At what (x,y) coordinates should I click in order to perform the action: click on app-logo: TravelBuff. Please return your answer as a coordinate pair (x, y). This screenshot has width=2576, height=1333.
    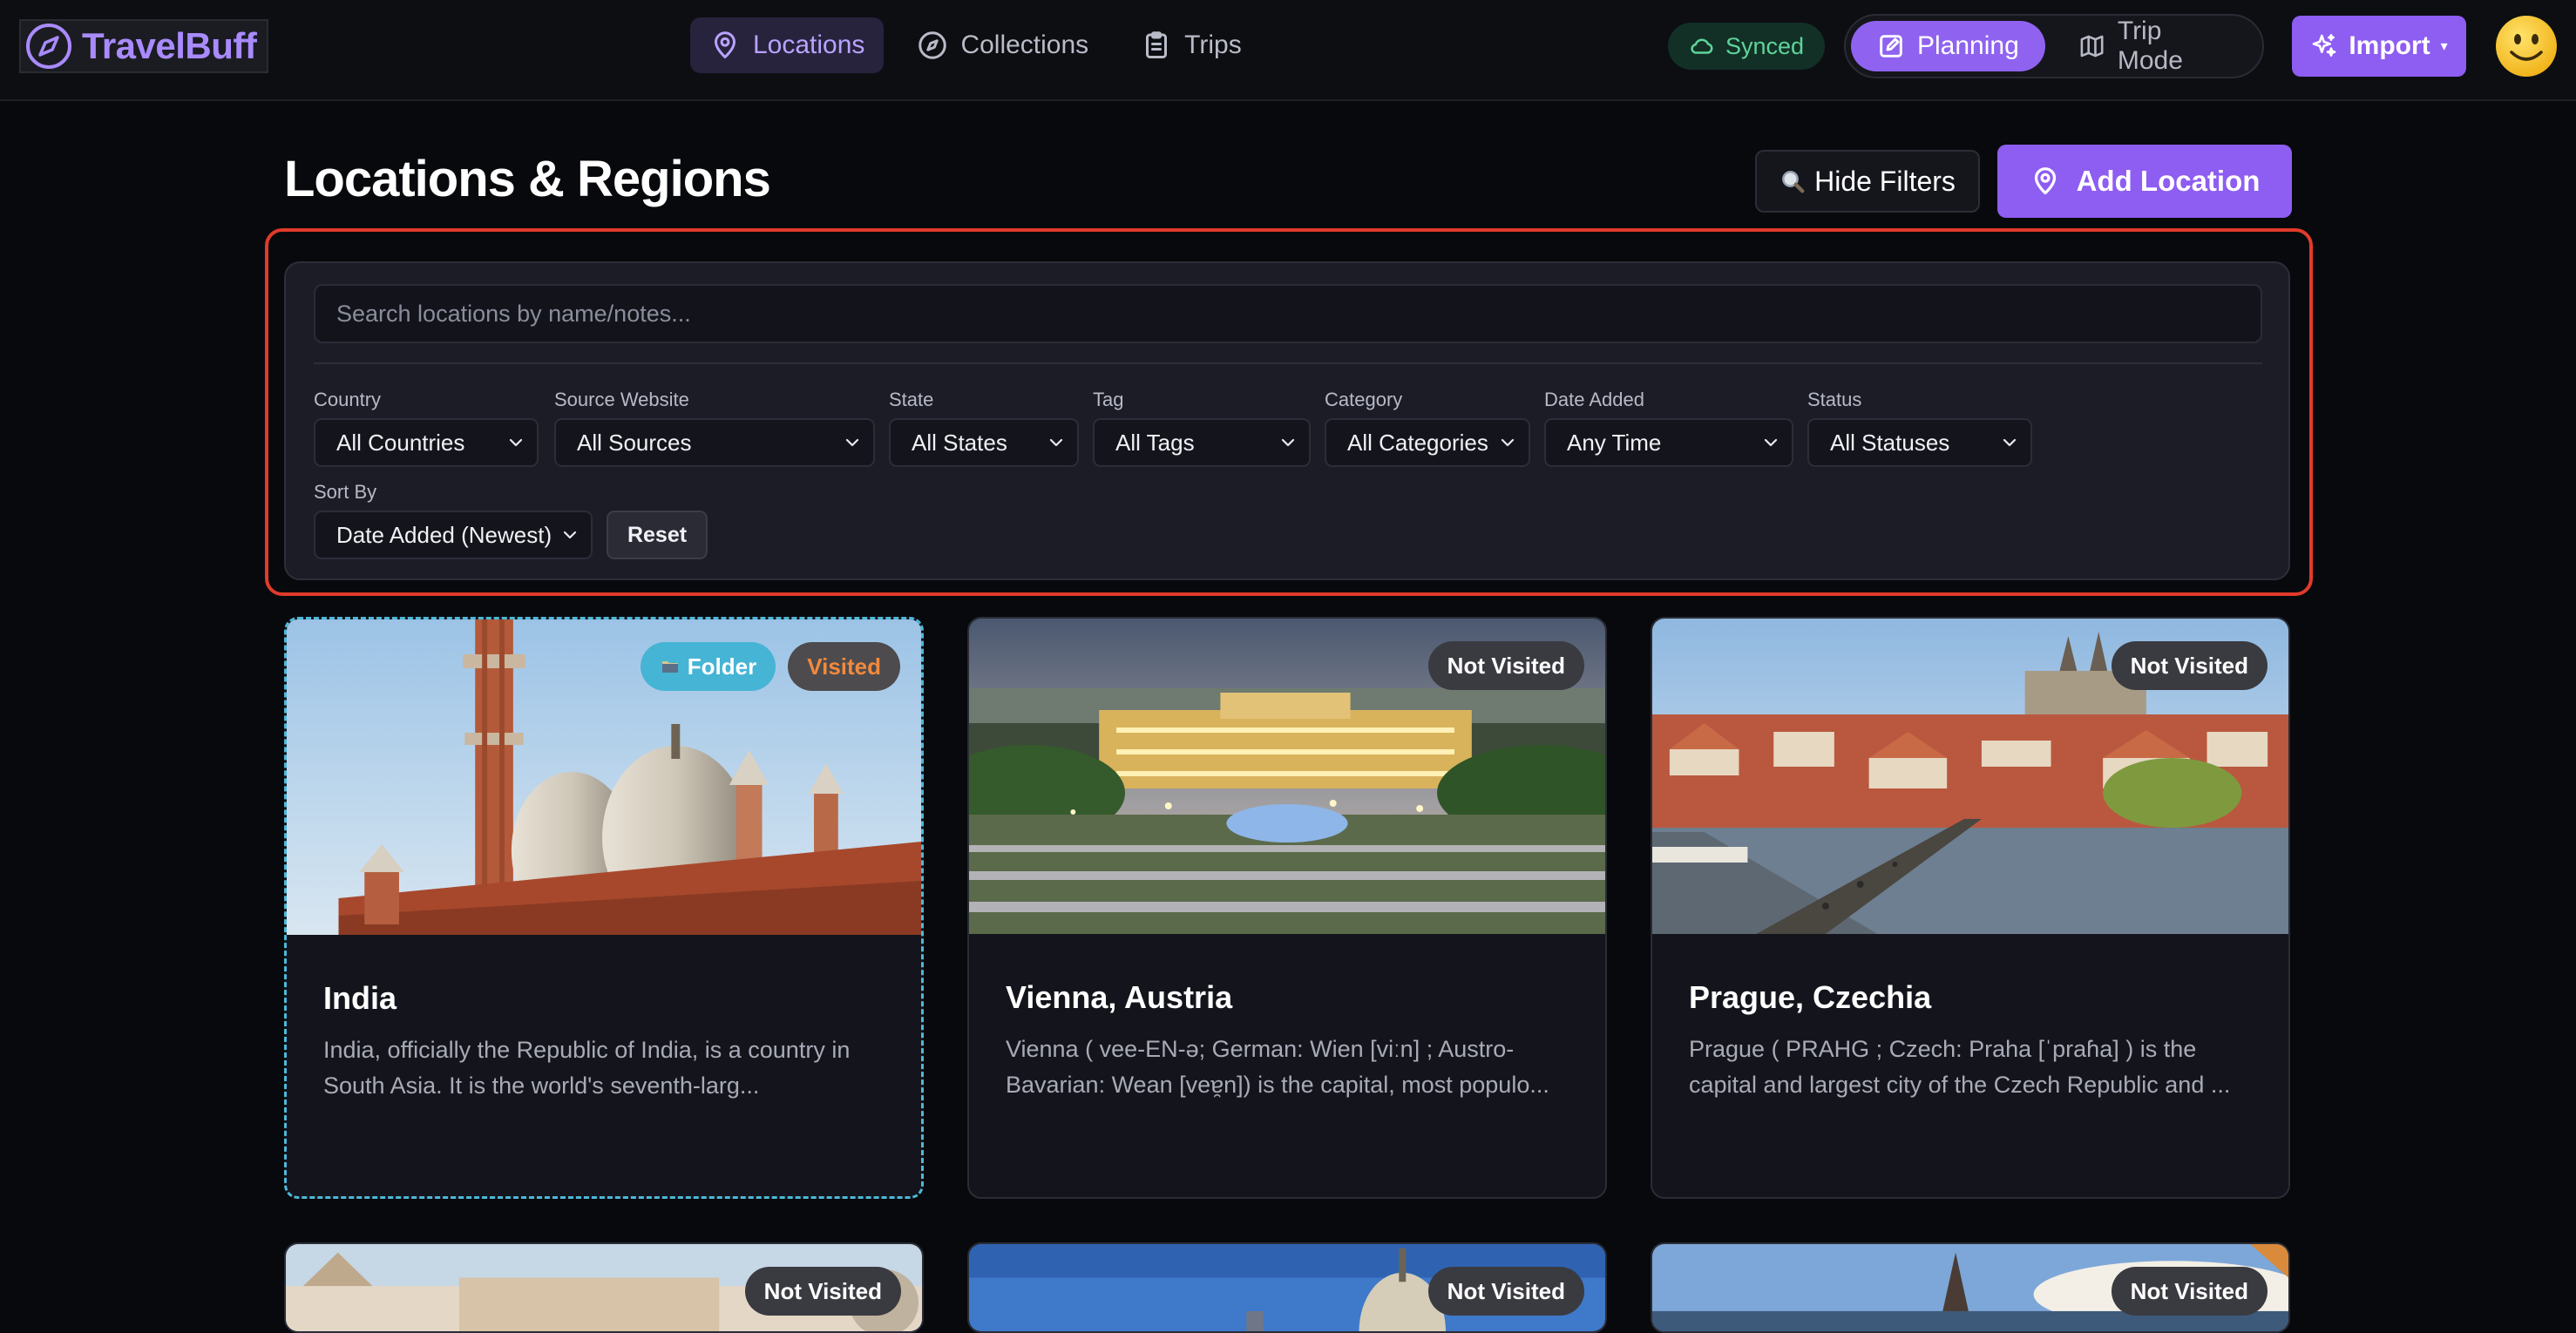
    Looking at the image, I should click on (144, 46).